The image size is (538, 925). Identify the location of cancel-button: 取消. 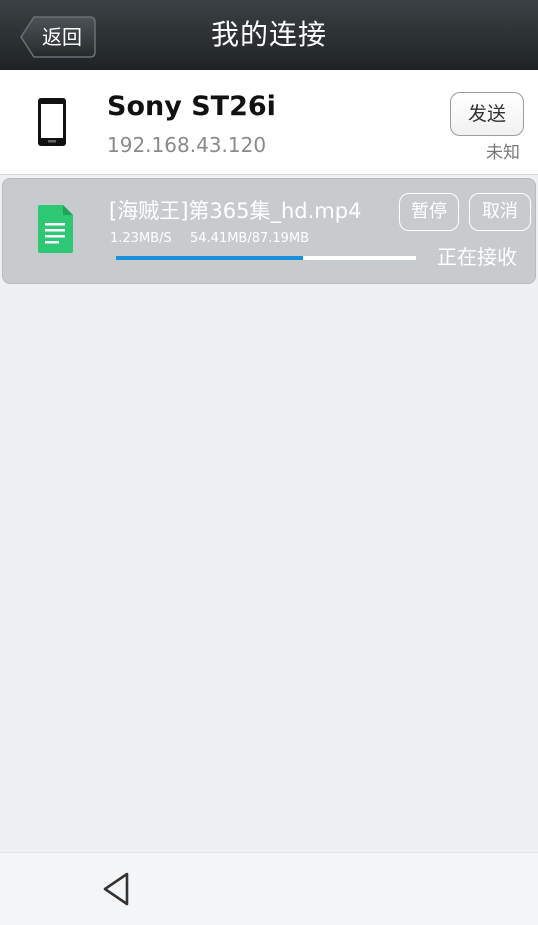
(500, 212).